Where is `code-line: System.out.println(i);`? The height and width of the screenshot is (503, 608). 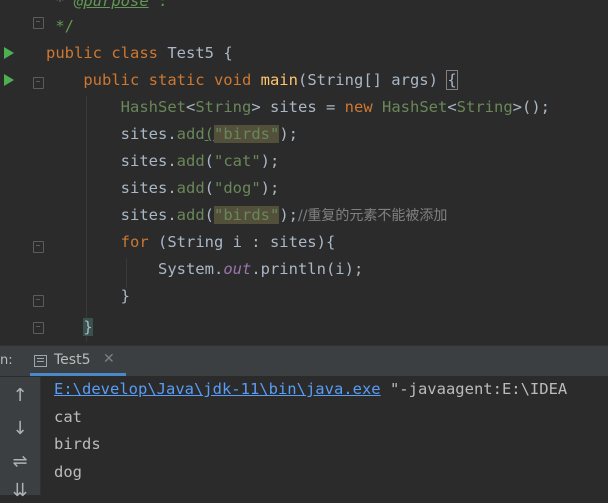 code-line: System.out.println(i); is located at coordinates (181, 269).